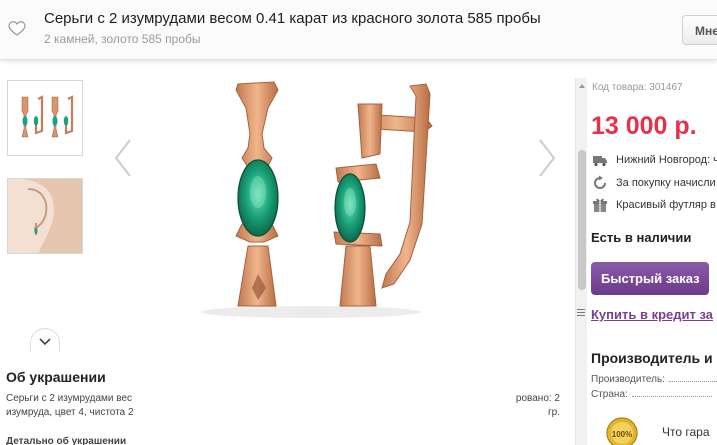 The width and height of the screenshot is (717, 445). Describe the element at coordinates (650, 278) in the screenshot. I see `quick-order-button: Быстрый заказ` at that location.